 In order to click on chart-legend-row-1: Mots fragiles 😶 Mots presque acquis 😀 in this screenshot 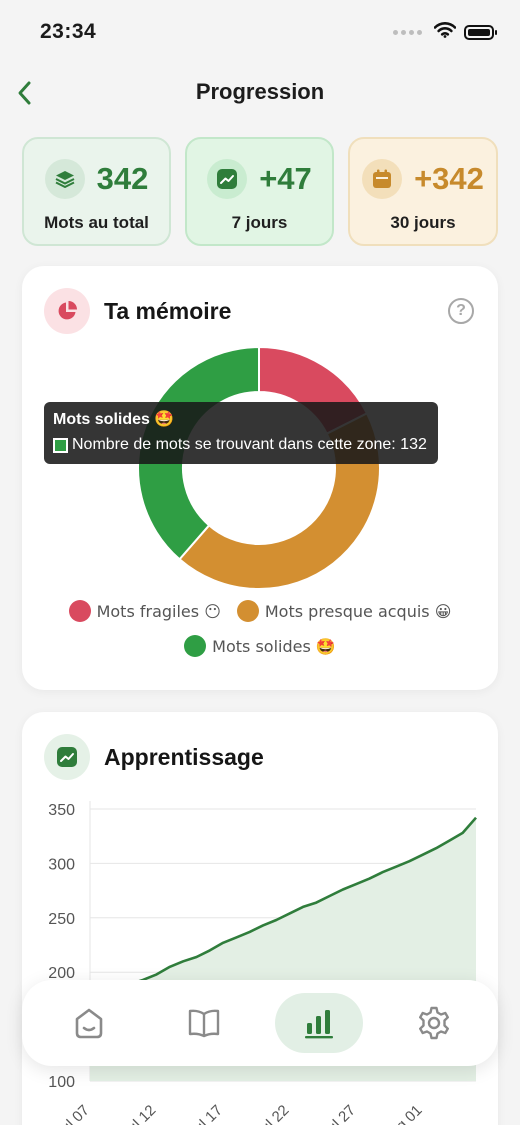, I will do `click(260, 611)`.